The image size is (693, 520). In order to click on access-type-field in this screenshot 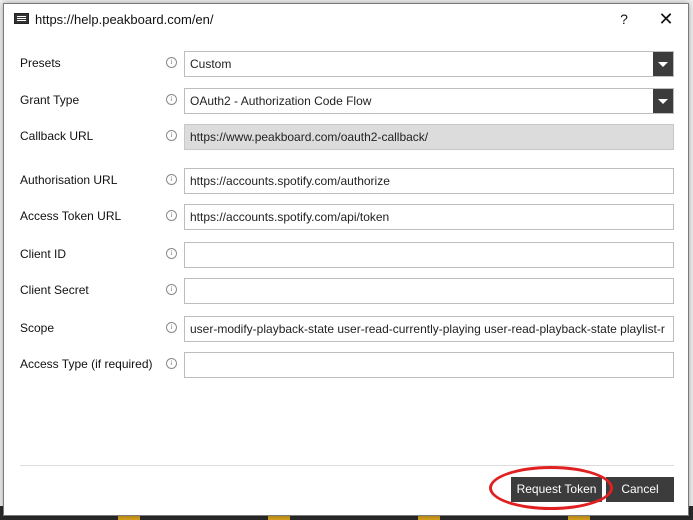, I will do `click(429, 365)`.